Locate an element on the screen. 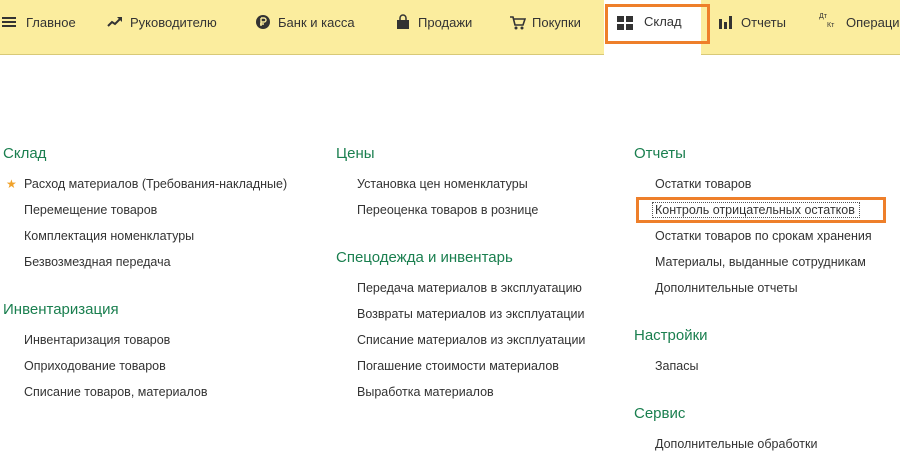  tab-warehouse: Склад is located at coordinates (652, 27).